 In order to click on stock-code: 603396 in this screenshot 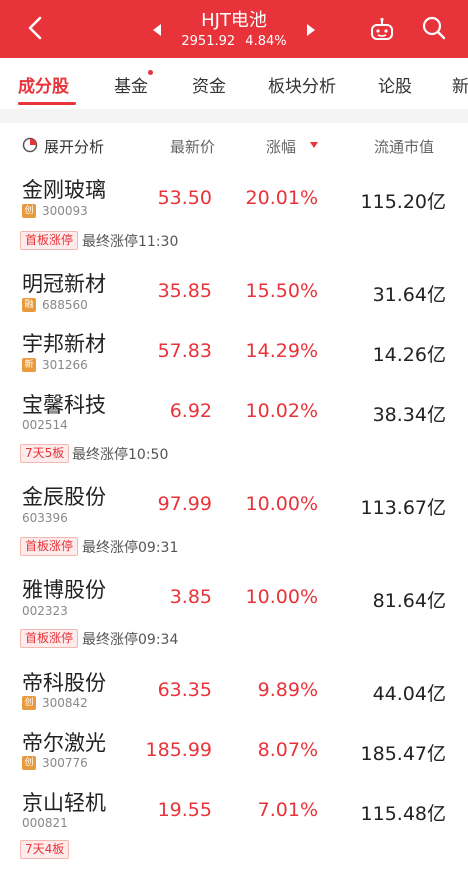, I will do `click(45, 518)`.